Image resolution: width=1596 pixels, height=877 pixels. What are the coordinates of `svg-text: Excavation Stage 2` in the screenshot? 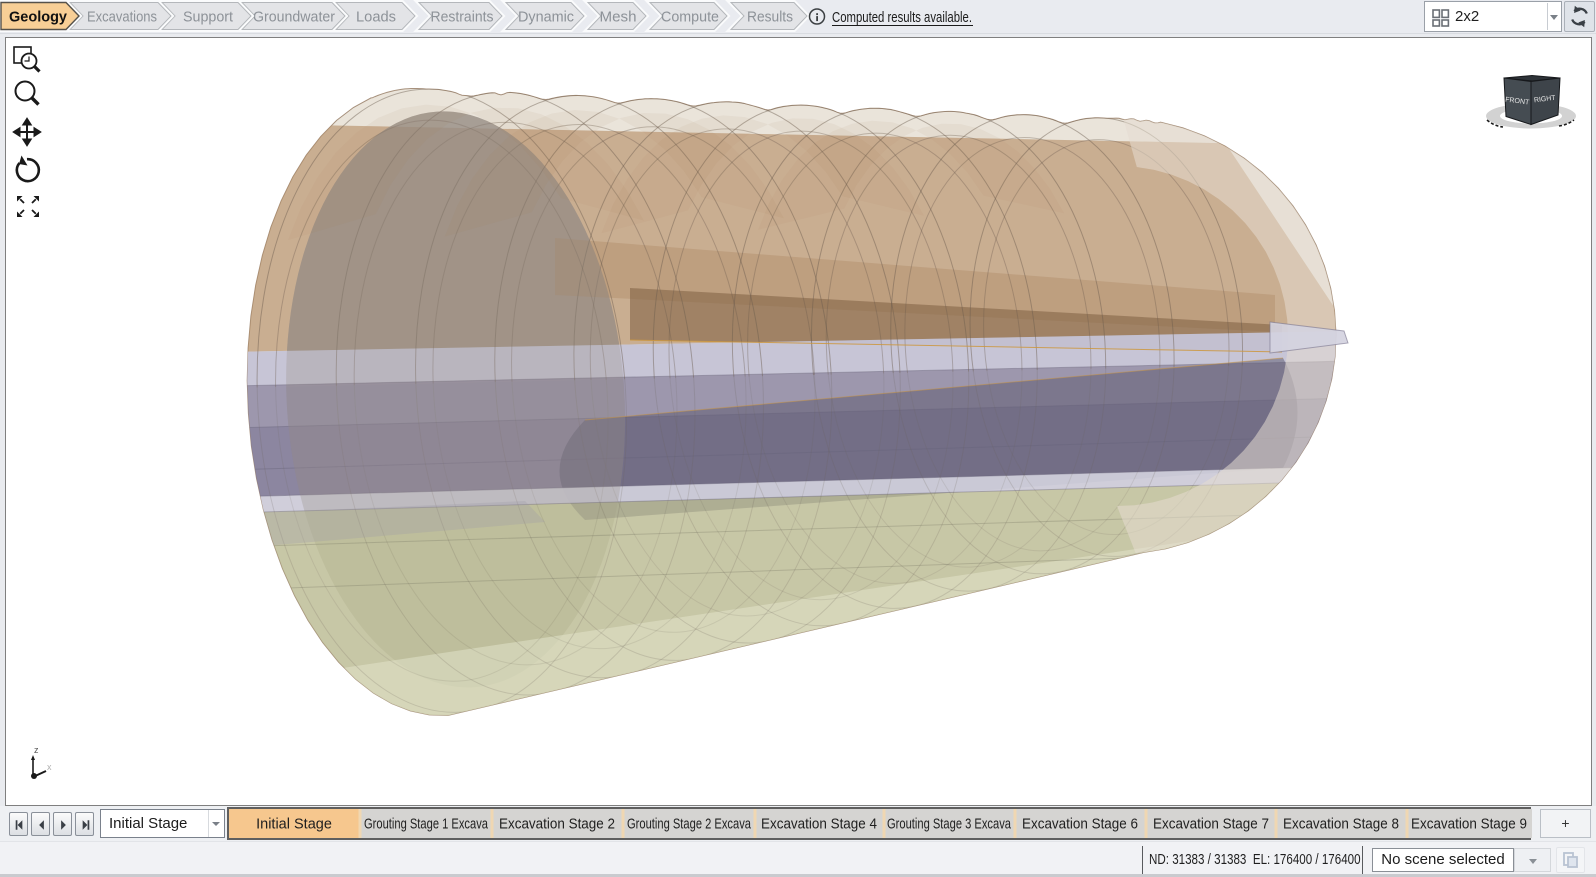 It's located at (557, 825).